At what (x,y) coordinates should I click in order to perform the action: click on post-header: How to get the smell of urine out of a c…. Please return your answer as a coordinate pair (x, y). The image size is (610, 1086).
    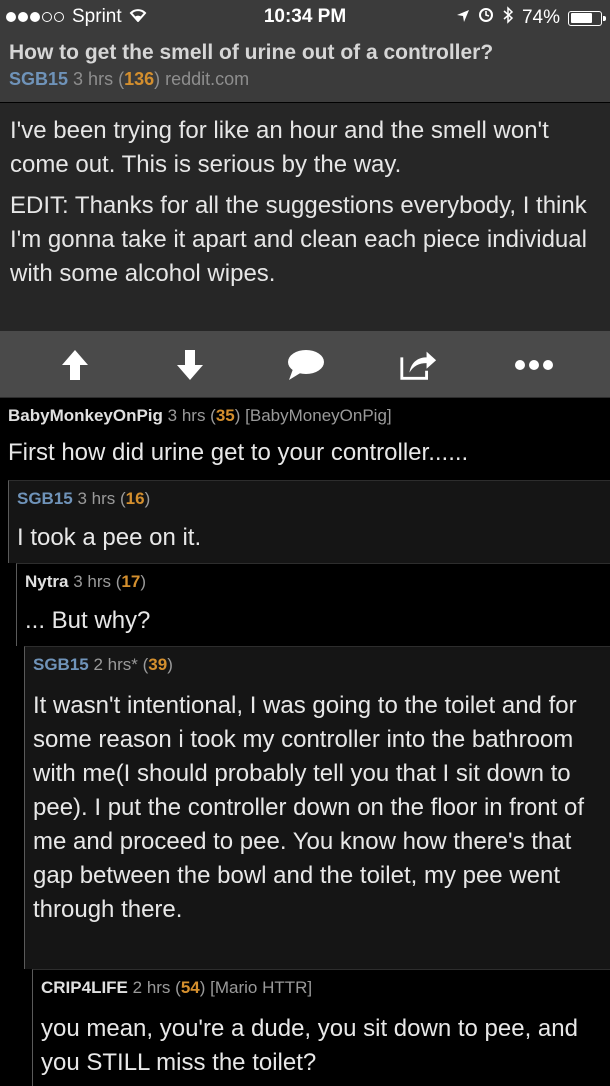
    Looking at the image, I should click on (305, 68).